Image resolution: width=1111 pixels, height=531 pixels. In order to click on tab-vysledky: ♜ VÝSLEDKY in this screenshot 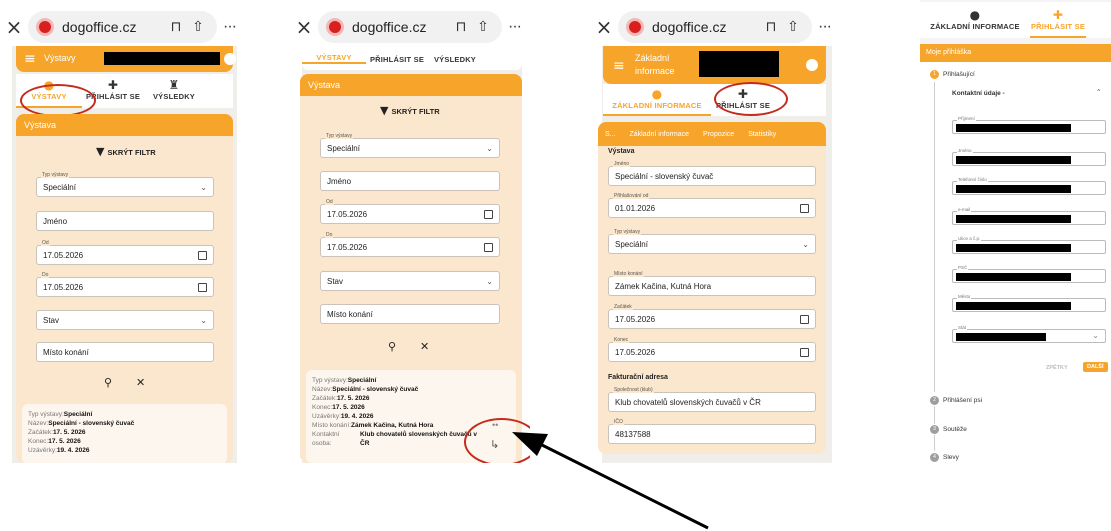, I will do `click(174, 91)`.